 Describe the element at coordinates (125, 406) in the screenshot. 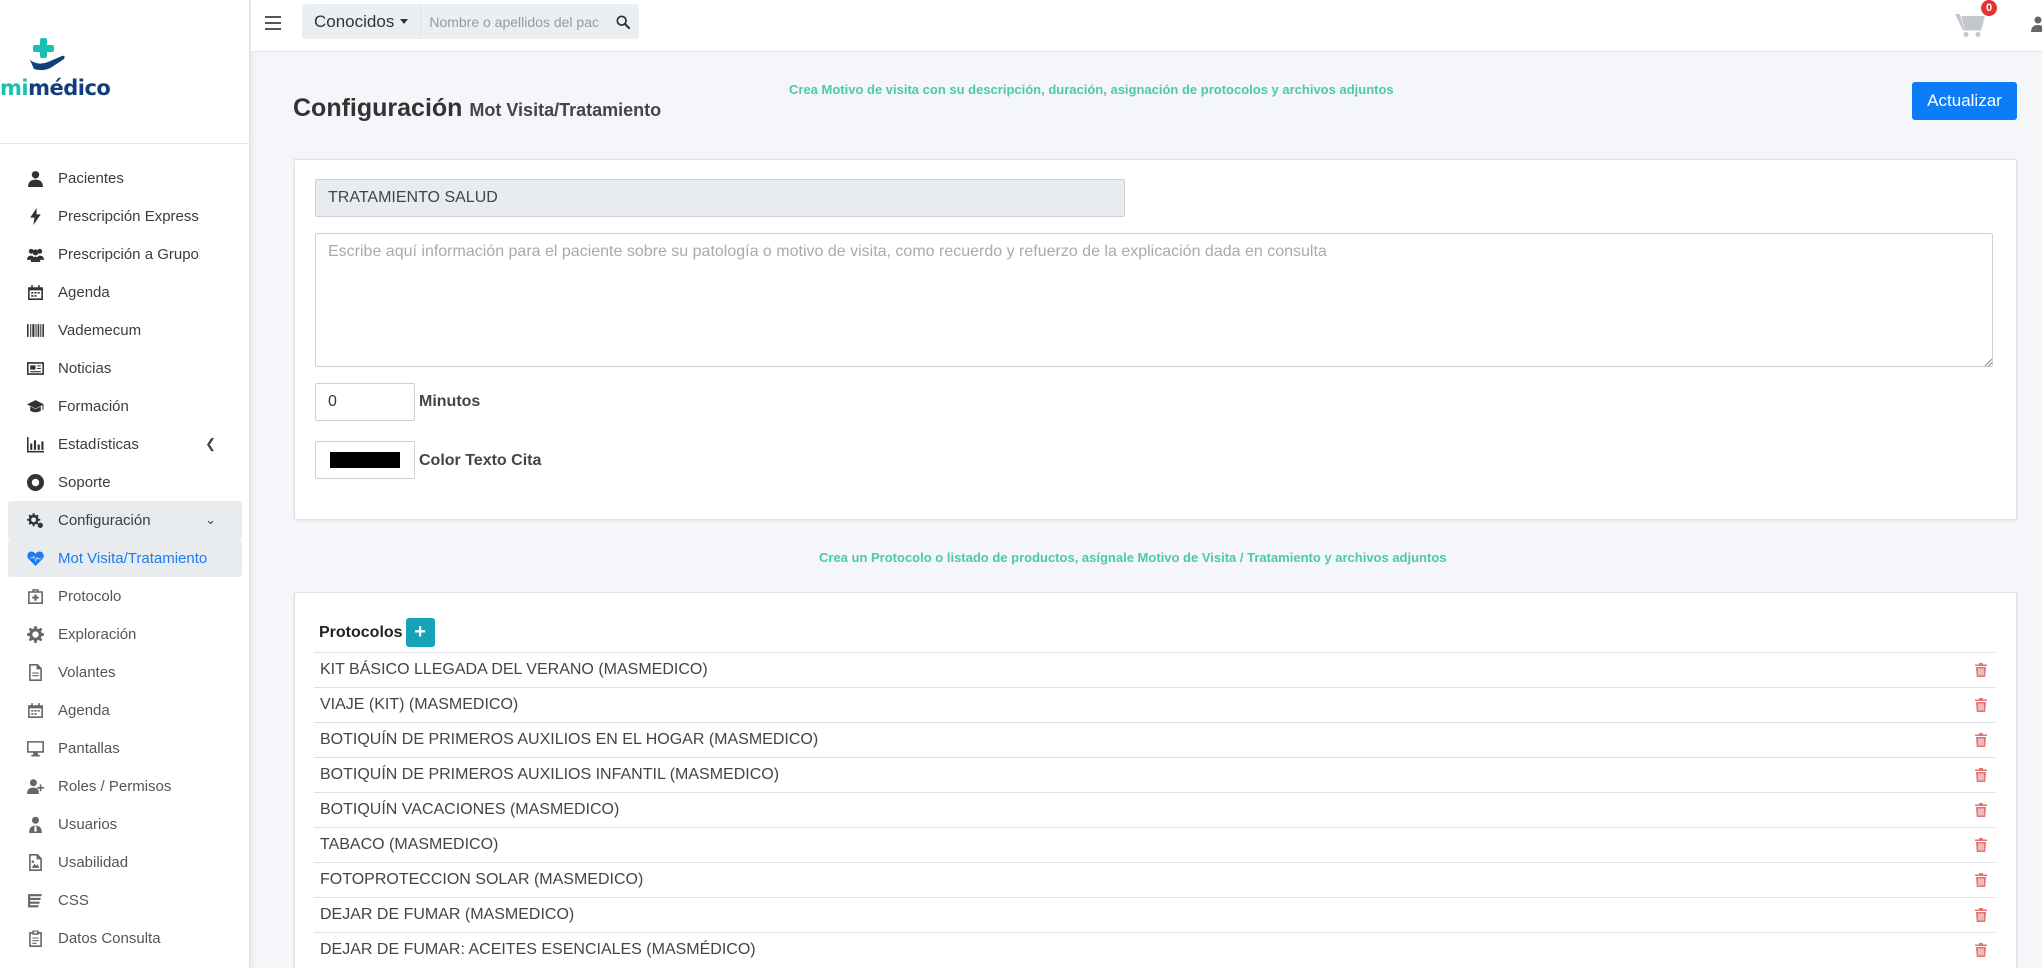

I see `sidebar-item-formacion: Formación` at that location.